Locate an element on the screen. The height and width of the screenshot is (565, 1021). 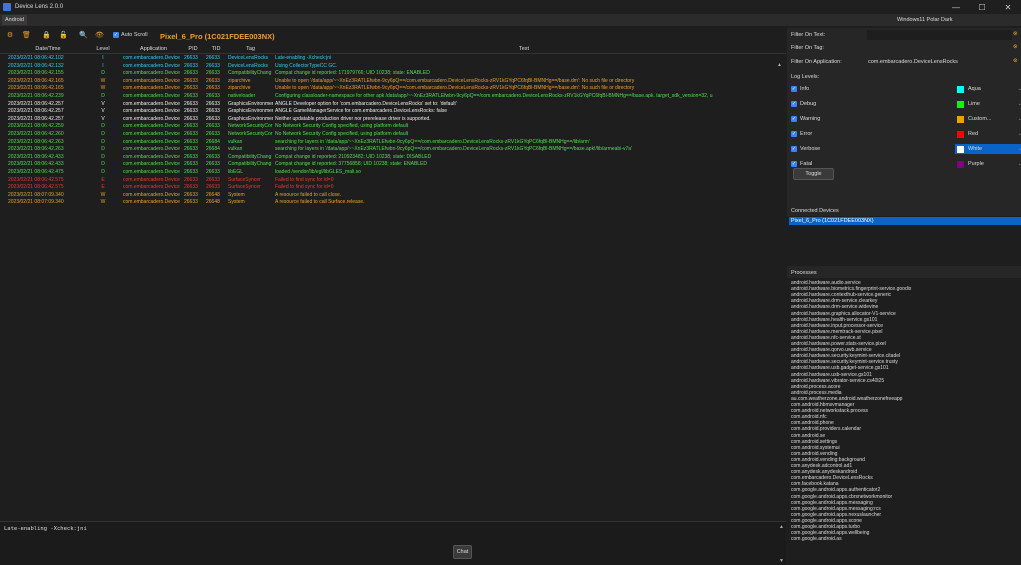
process-item: com.android.vending is located at coordinates (814, 454).